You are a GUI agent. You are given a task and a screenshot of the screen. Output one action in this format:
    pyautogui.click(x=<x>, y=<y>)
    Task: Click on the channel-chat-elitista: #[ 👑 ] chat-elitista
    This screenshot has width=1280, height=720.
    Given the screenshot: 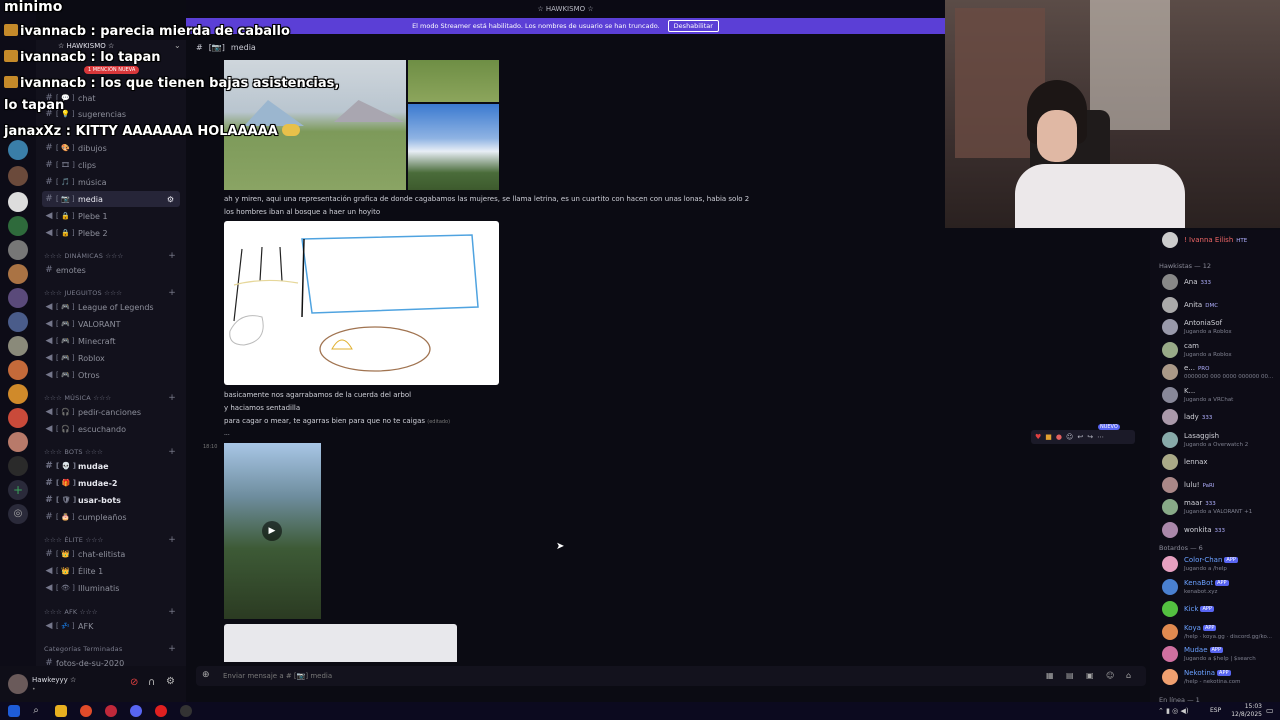 What is the action you would take?
    pyautogui.click(x=111, y=554)
    